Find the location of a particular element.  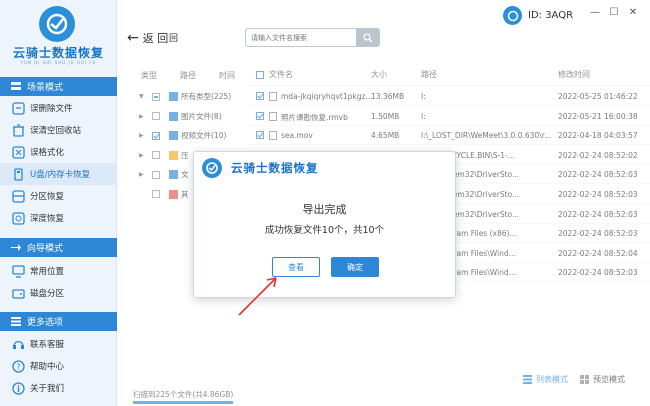

close-button: ✕ is located at coordinates (633, 12).